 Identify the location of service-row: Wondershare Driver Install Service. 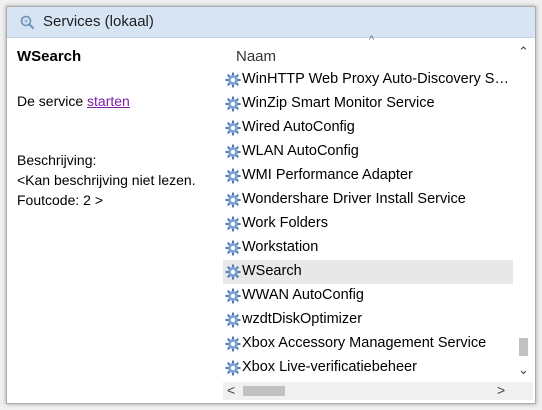
(368, 200).